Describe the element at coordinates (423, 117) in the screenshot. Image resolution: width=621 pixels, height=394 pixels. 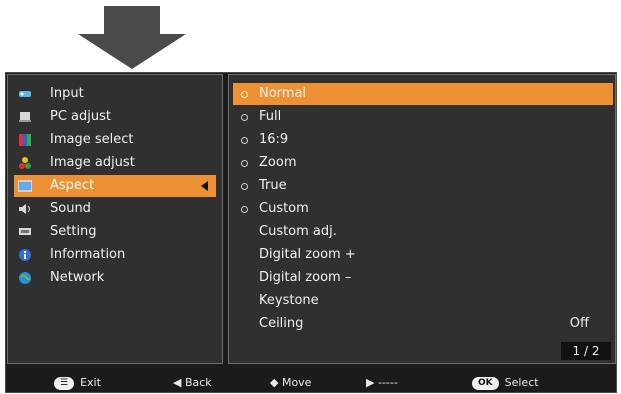
I see `aspect-option-full: Full` at that location.